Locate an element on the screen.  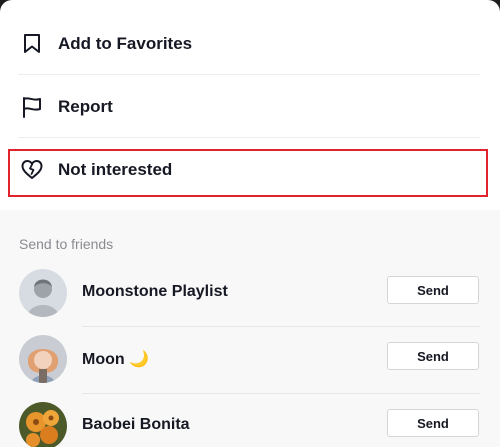
add-to-favorites-item: Add to Favorites is located at coordinates (250, 43).